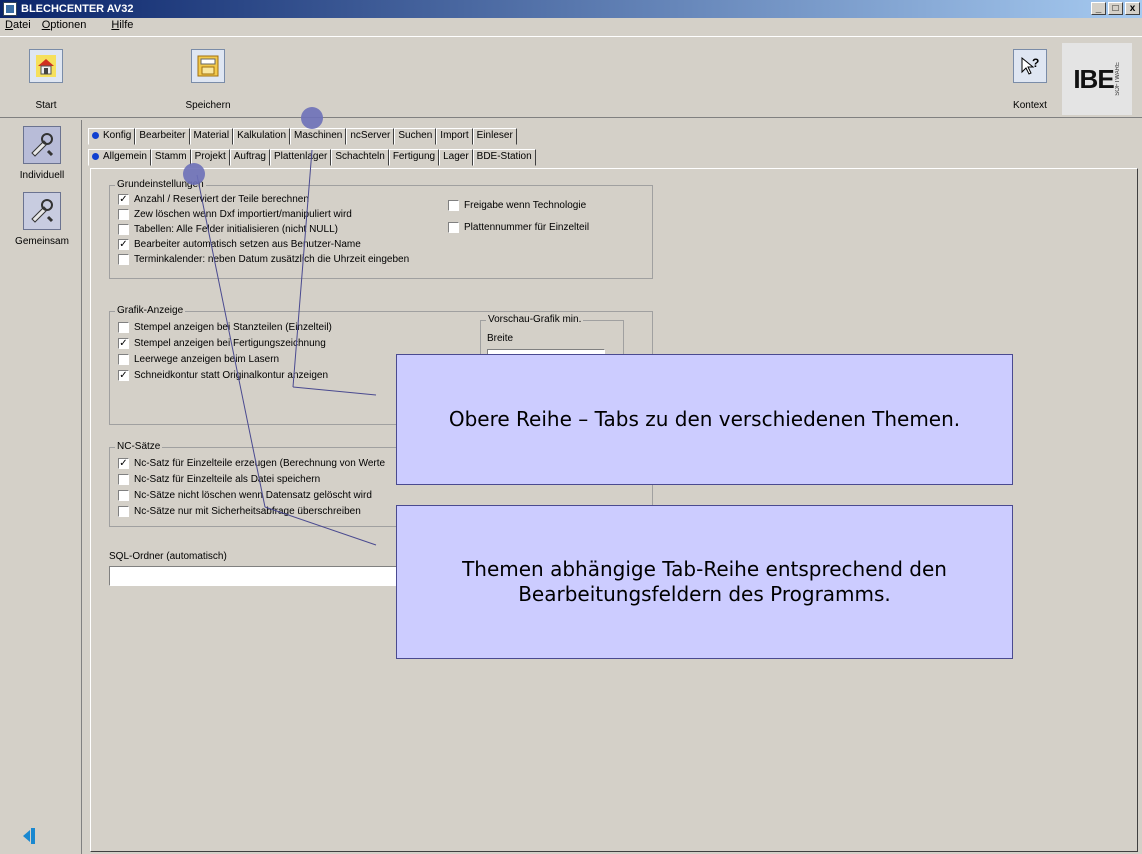  I want to click on annotation-marker-sub, so click(194, 174).